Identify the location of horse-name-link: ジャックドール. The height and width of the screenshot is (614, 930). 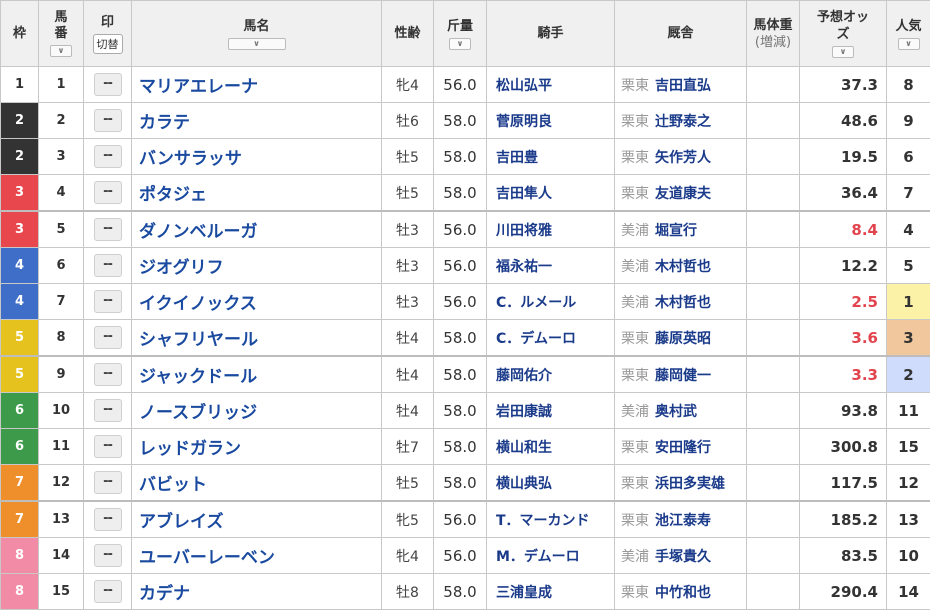
(256, 374).